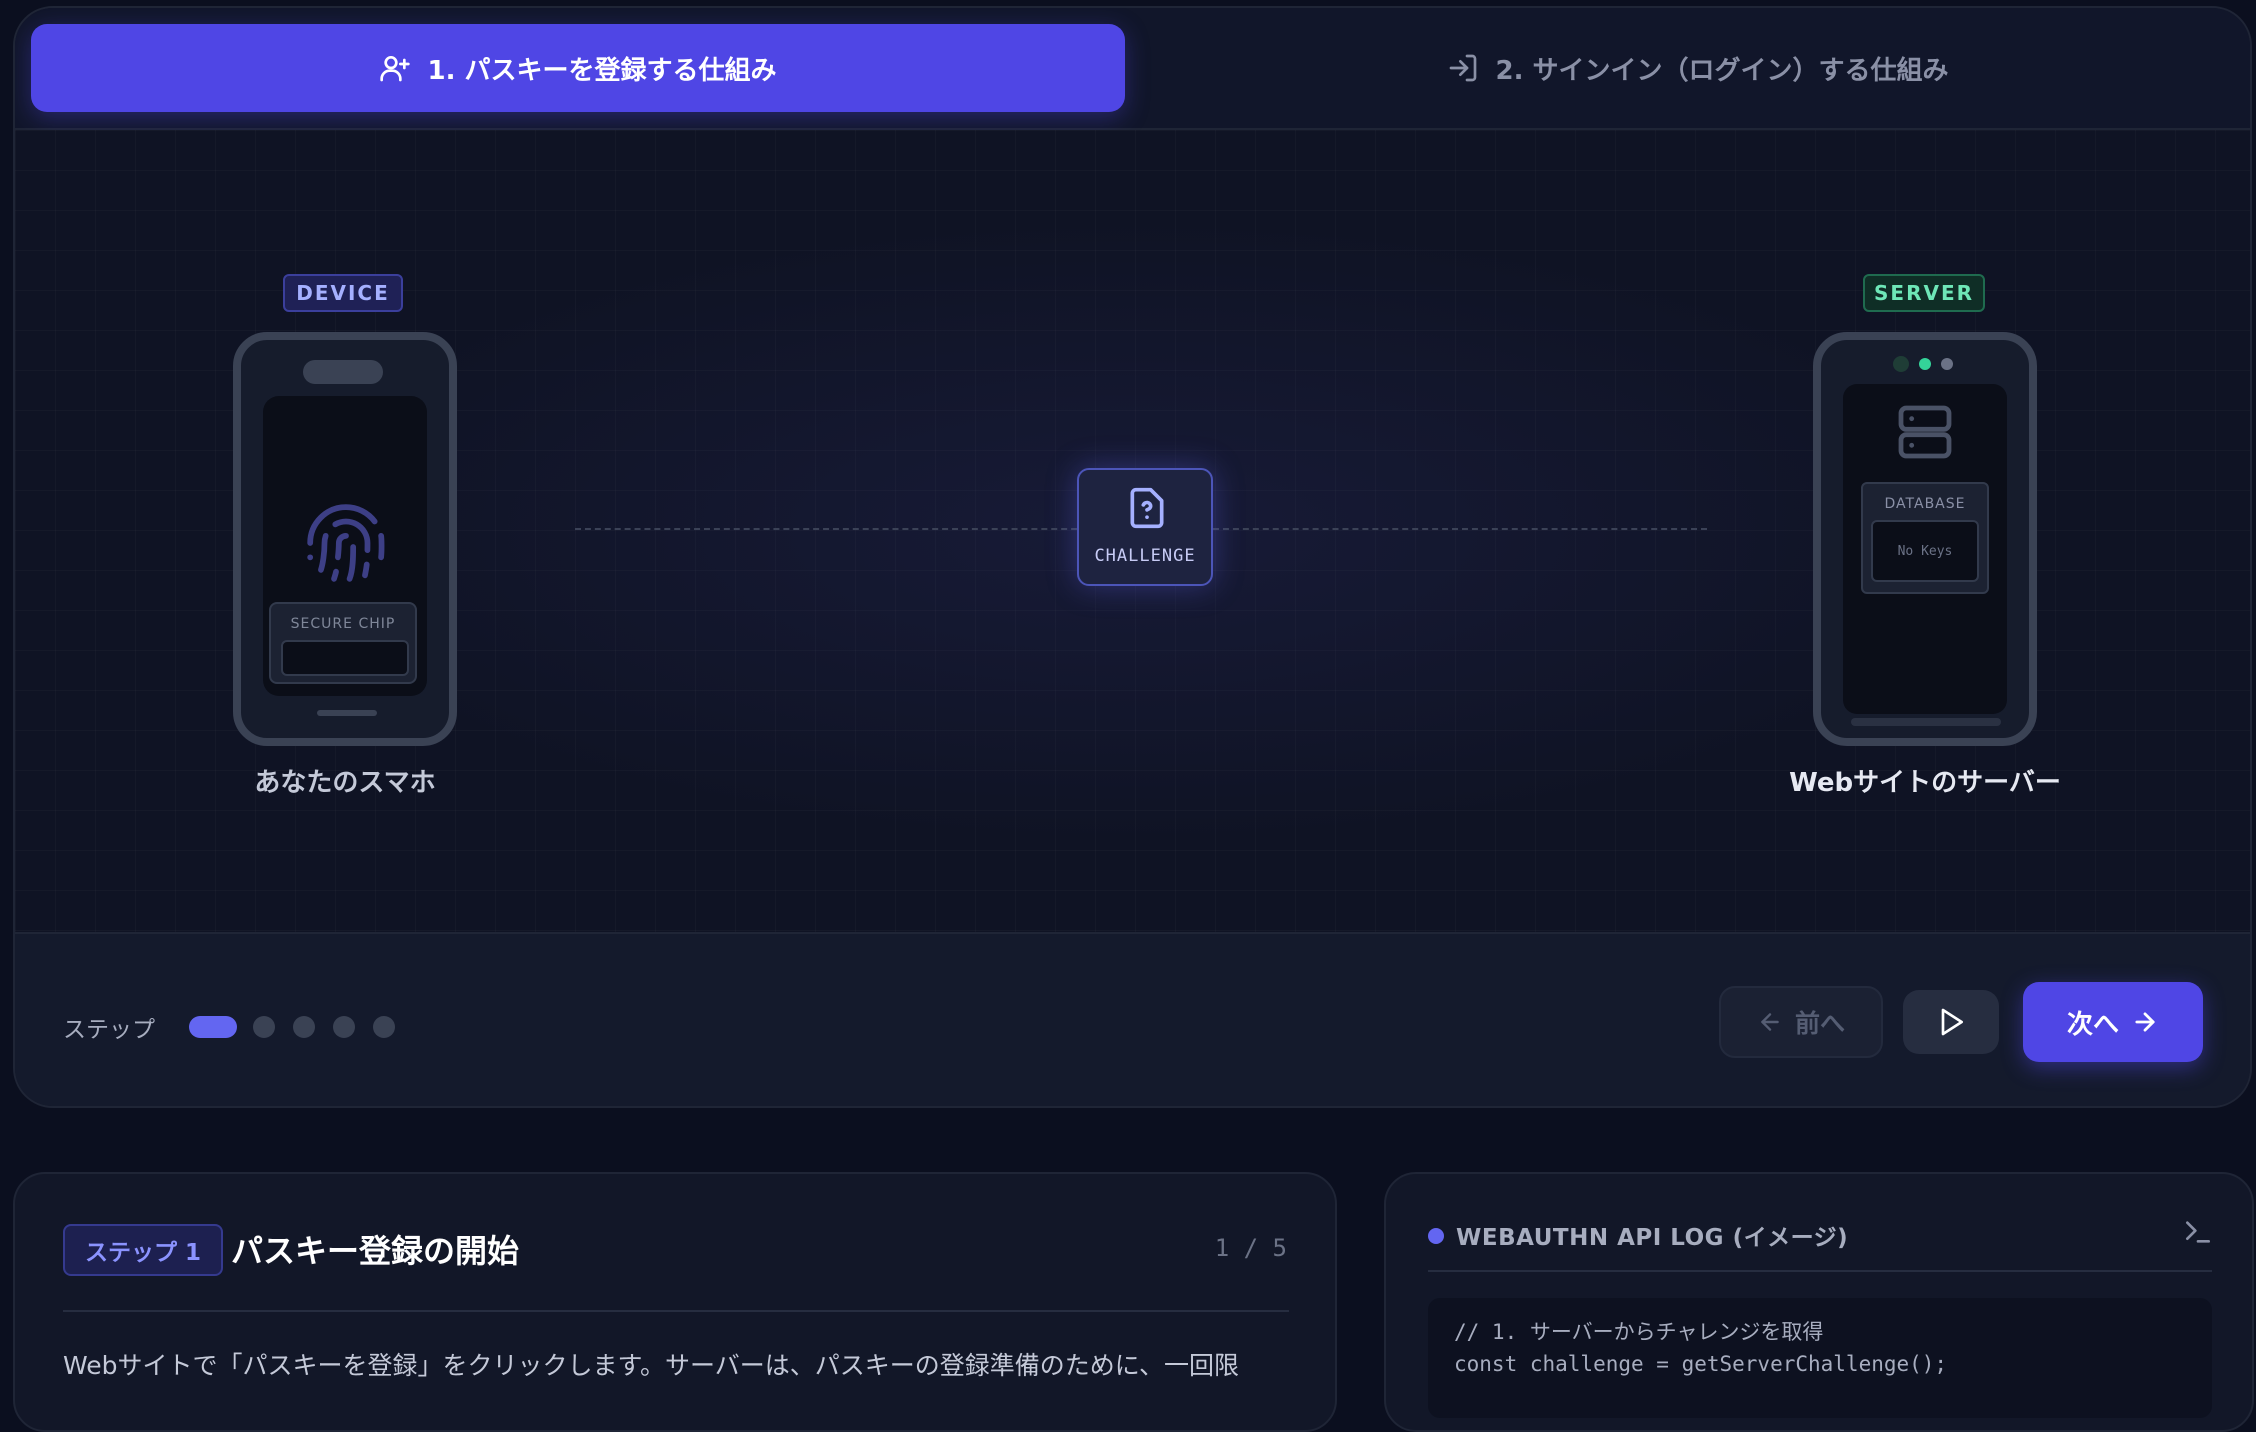 This screenshot has width=2256, height=1432. Describe the element at coordinates (1925, 504) in the screenshot. I see `database-label: DATABASE` at that location.